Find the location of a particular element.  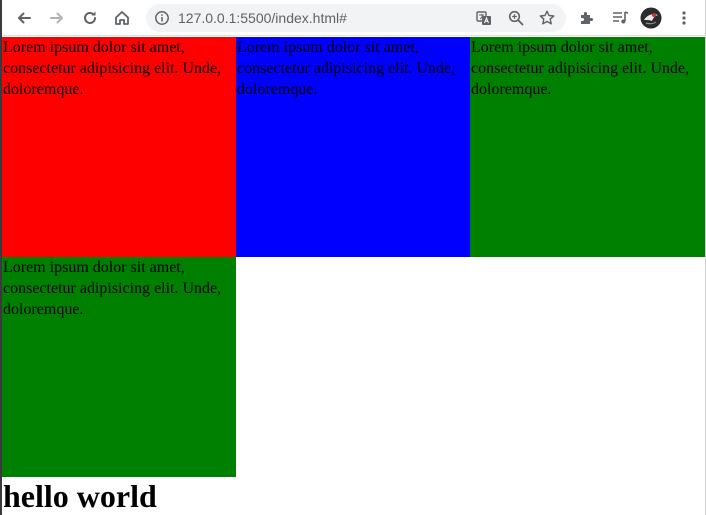

extensions-button is located at coordinates (587, 18).